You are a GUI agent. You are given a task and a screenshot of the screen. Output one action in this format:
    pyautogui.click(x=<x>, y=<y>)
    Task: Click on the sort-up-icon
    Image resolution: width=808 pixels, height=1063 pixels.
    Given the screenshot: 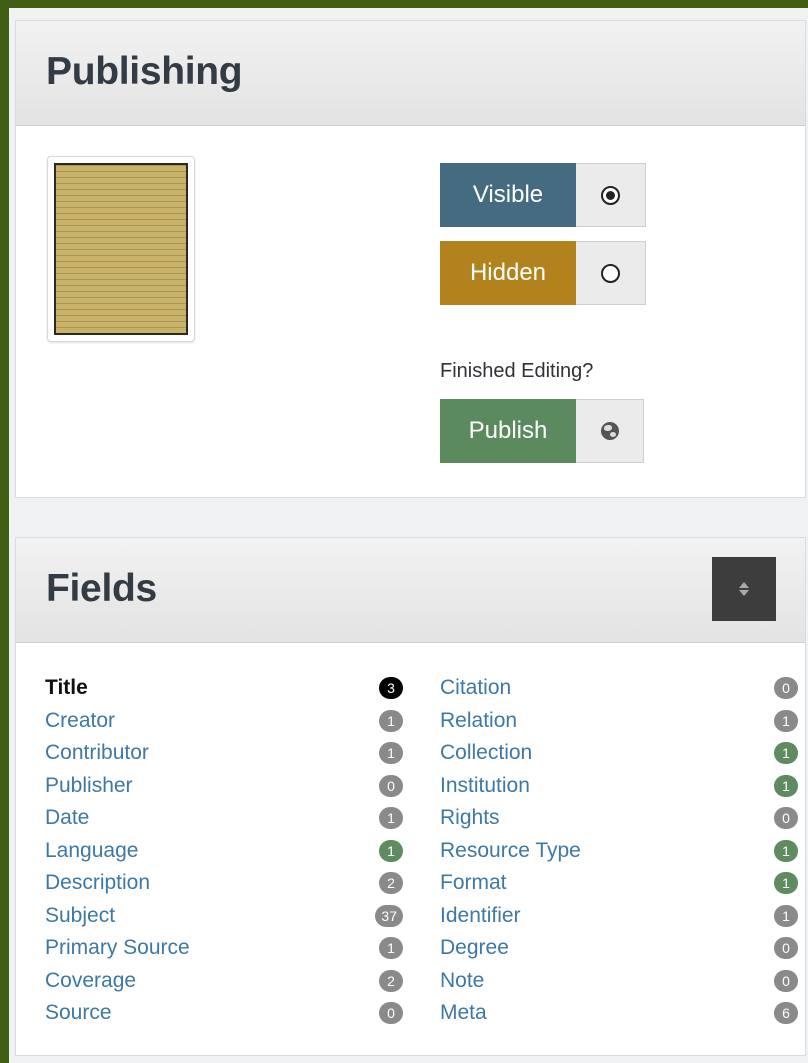 What is the action you would take?
    pyautogui.click(x=744, y=585)
    